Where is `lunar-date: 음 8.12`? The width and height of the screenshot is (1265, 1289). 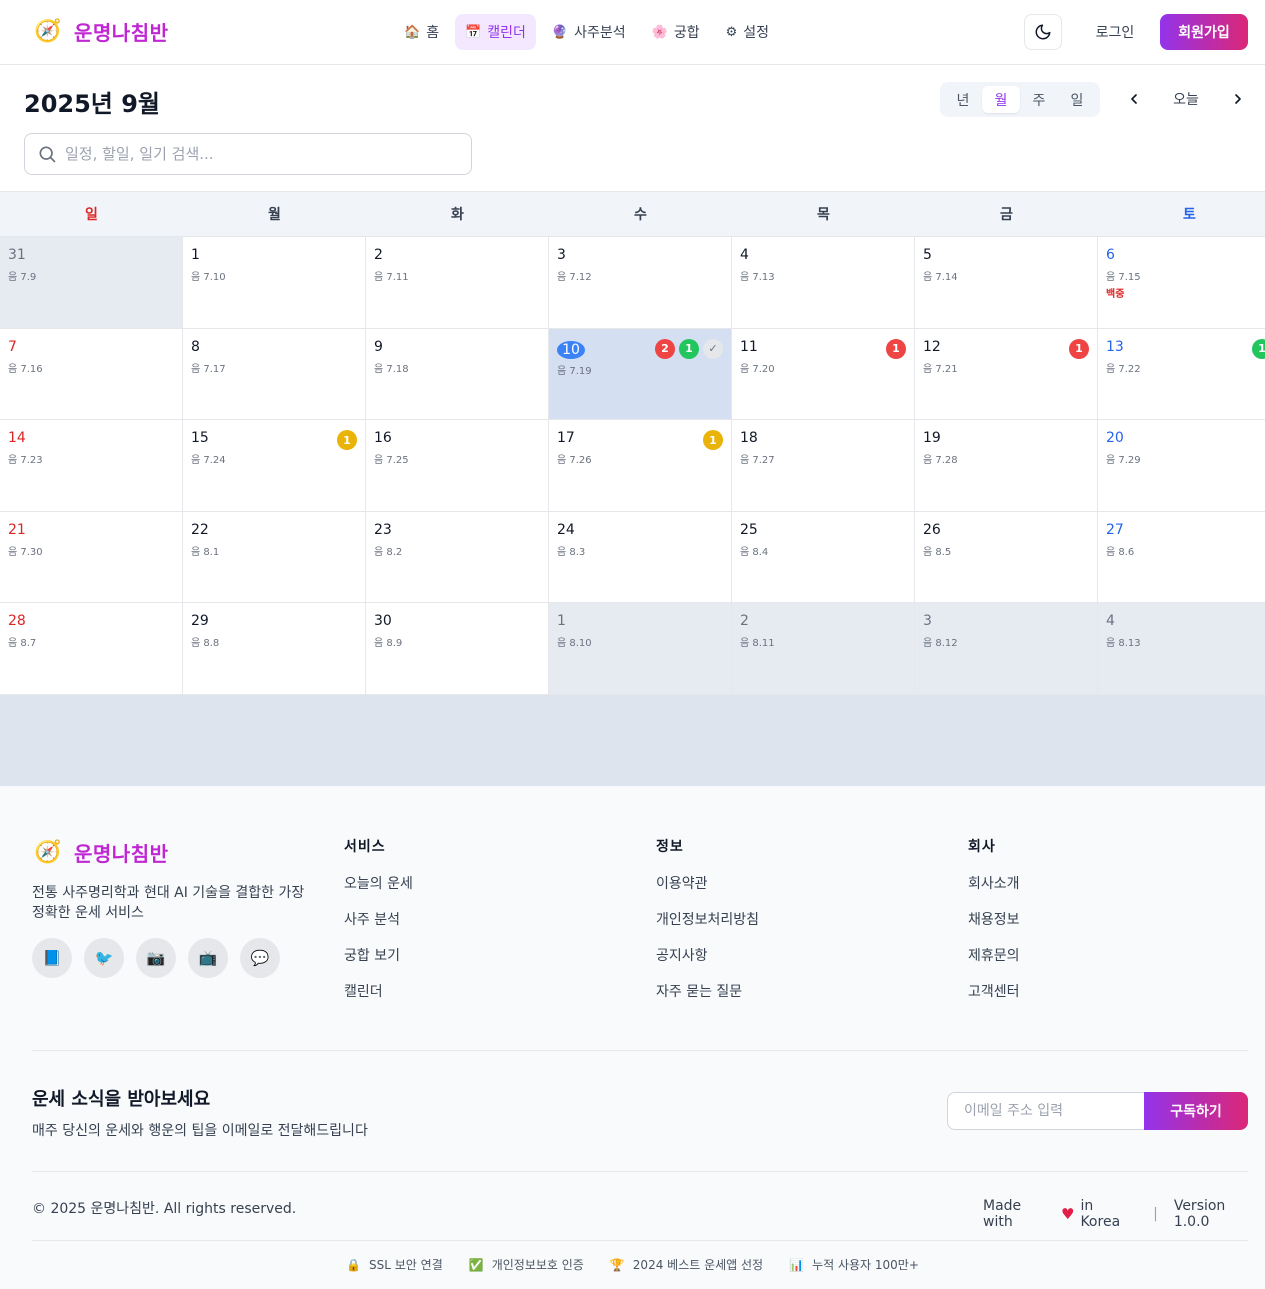 lunar-date: 음 8.12 is located at coordinates (940, 644).